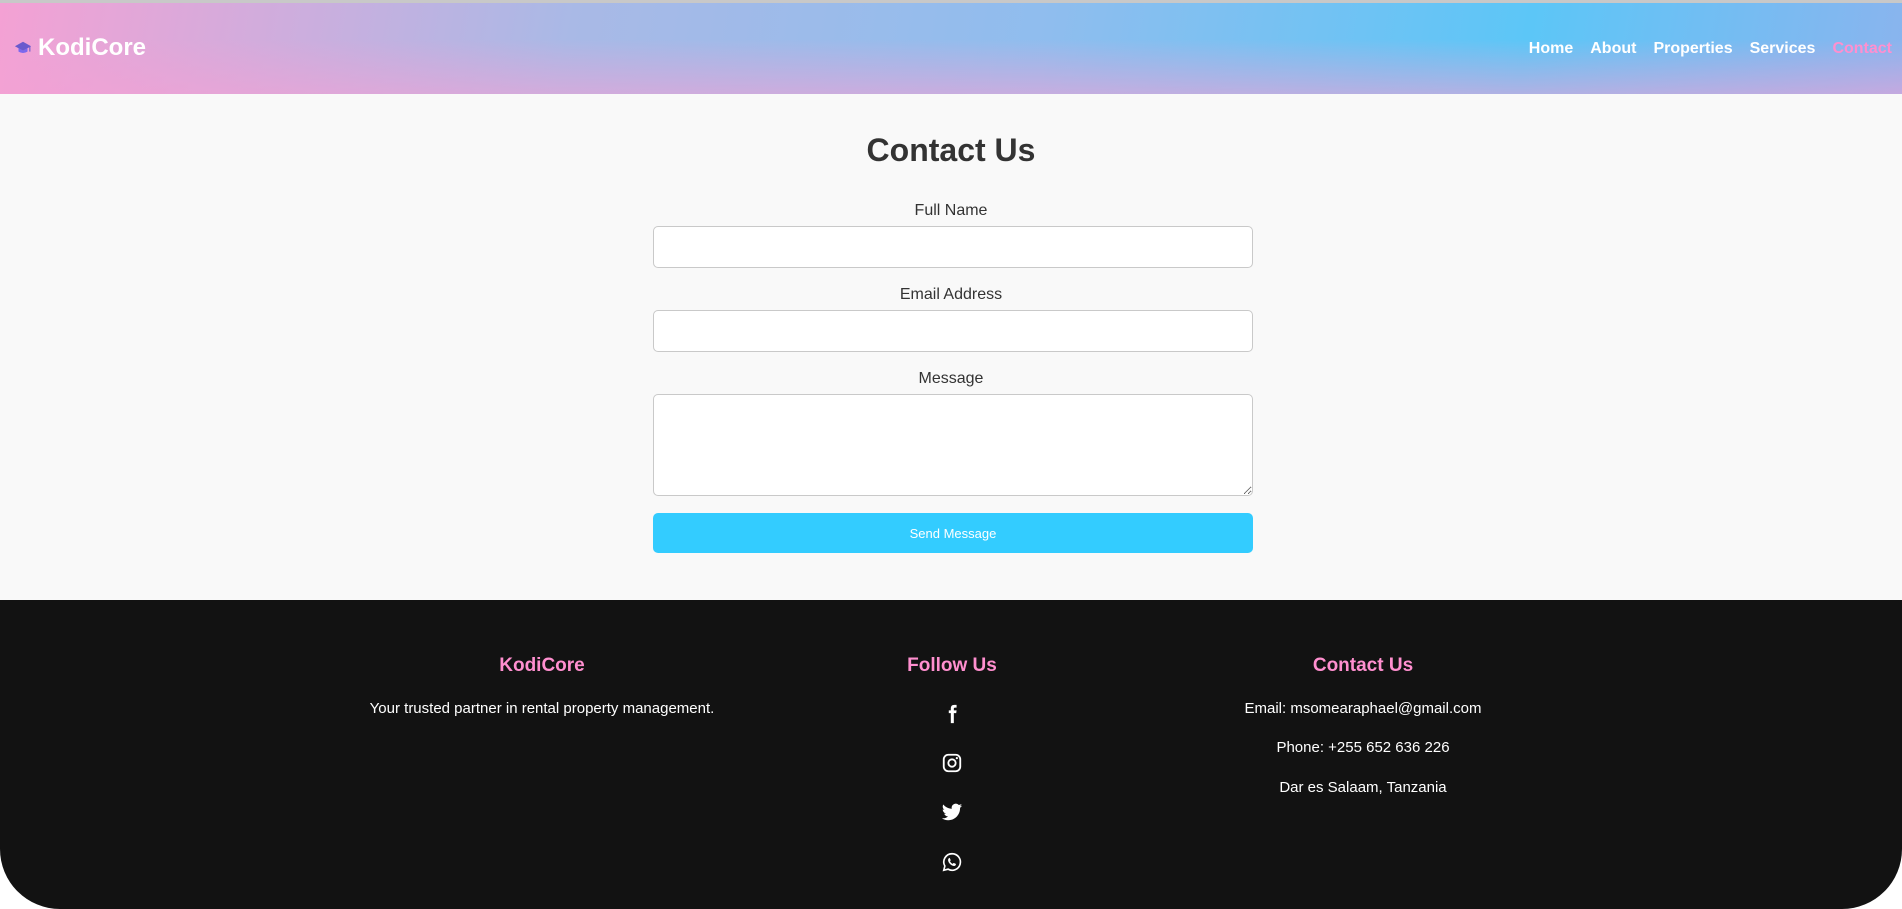 Image resolution: width=1902 pixels, height=909 pixels. Describe the element at coordinates (1613, 49) in the screenshot. I see `nav-about: About` at that location.